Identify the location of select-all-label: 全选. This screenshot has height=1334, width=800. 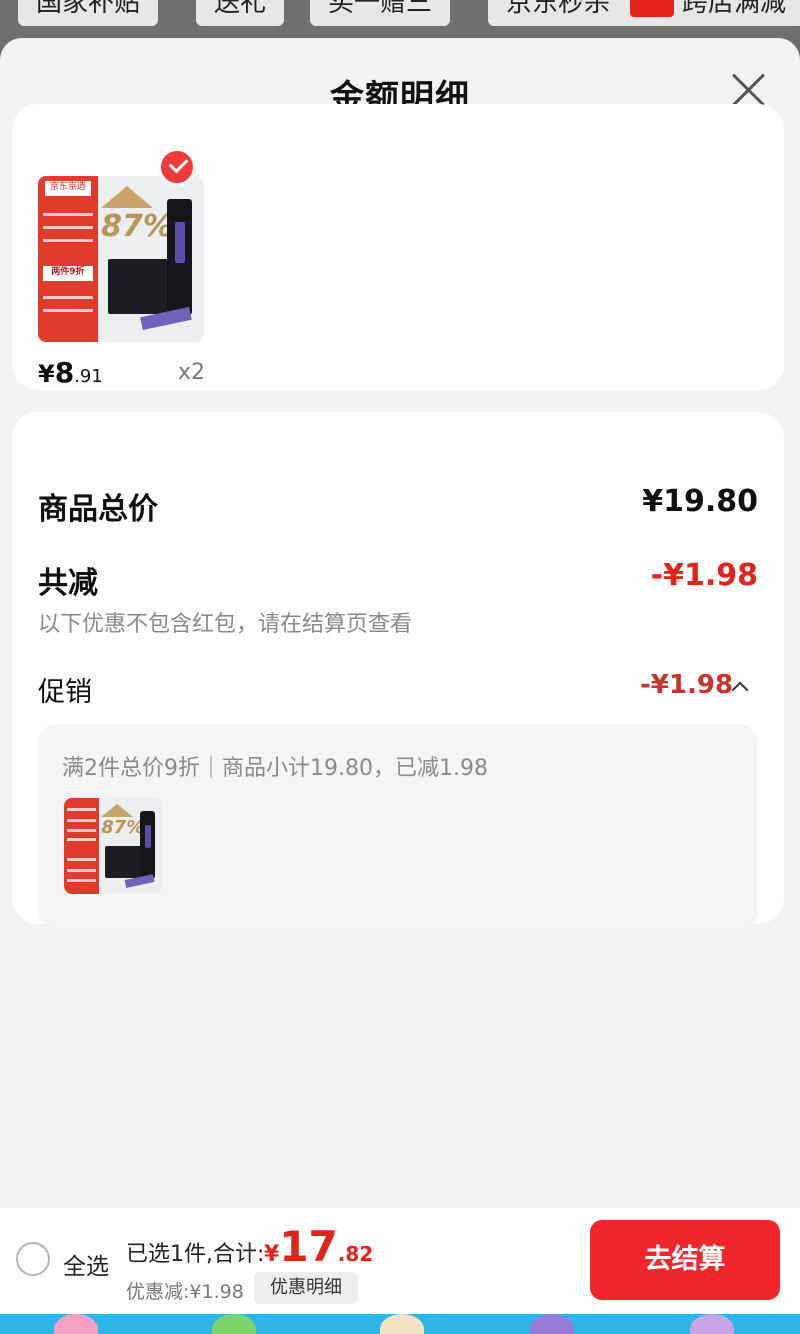
(86, 1264).